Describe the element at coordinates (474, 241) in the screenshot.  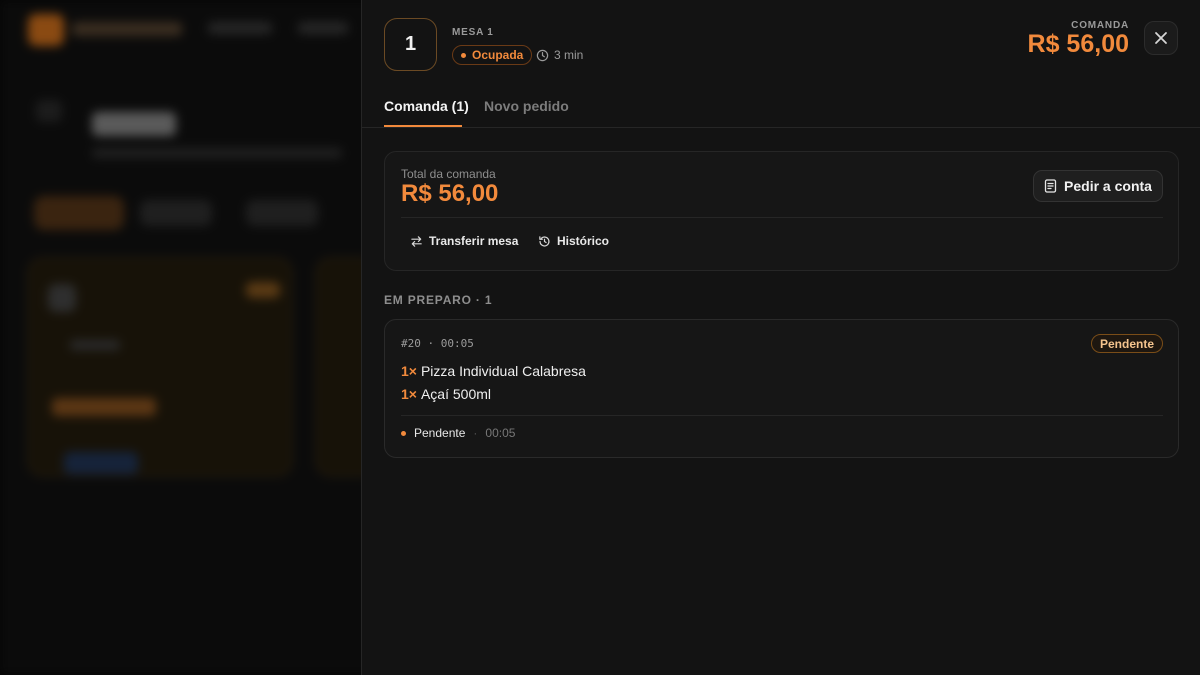
I see `transfer-table-label: Transferir mesa` at that location.